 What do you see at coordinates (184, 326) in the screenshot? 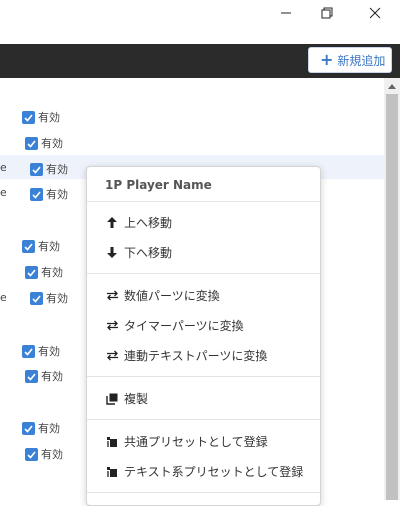
I see `menu-item-label: タイマーパーツに変換` at bounding box center [184, 326].